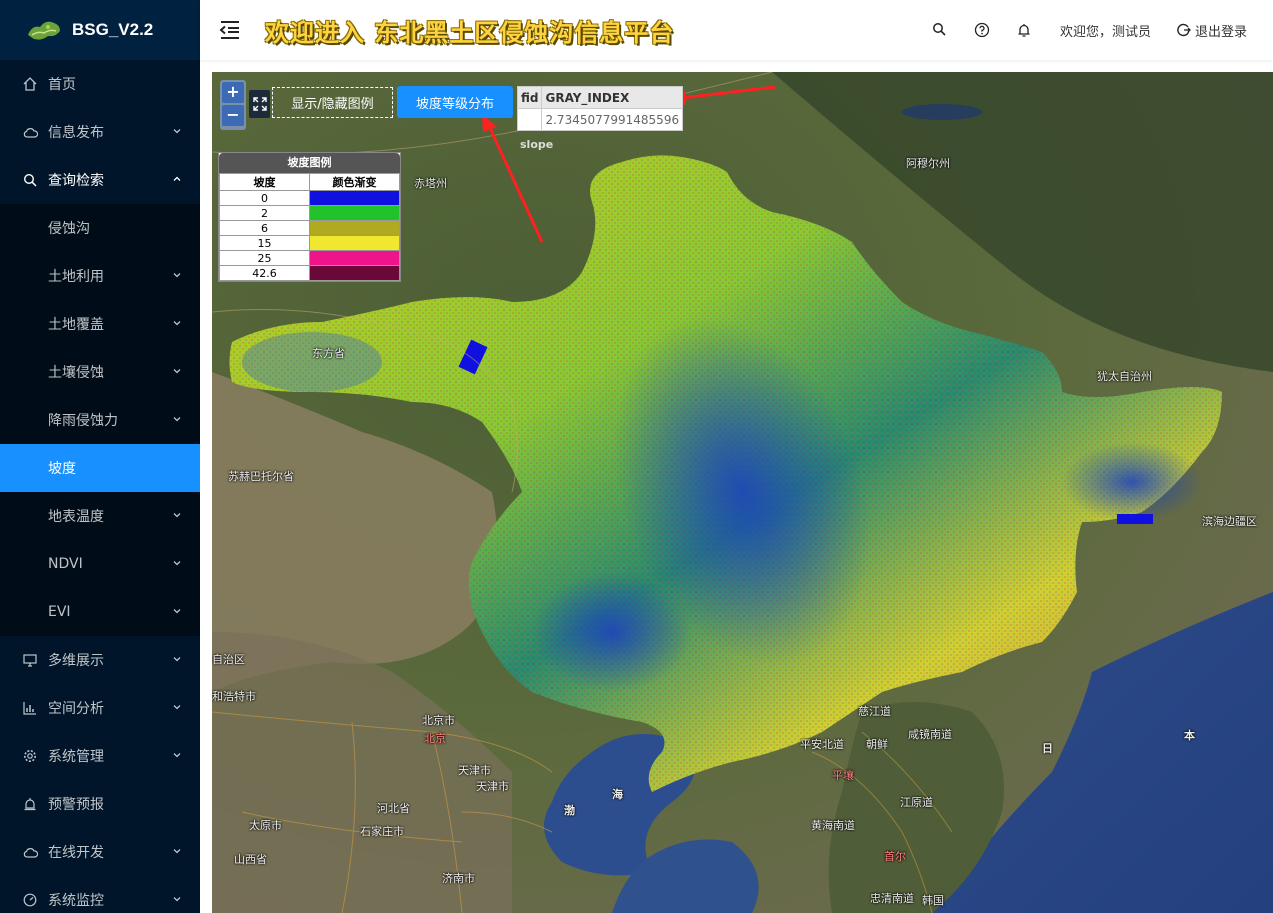 This screenshot has height=913, width=1273. I want to click on legend-col-slope: 坡度, so click(264, 182).